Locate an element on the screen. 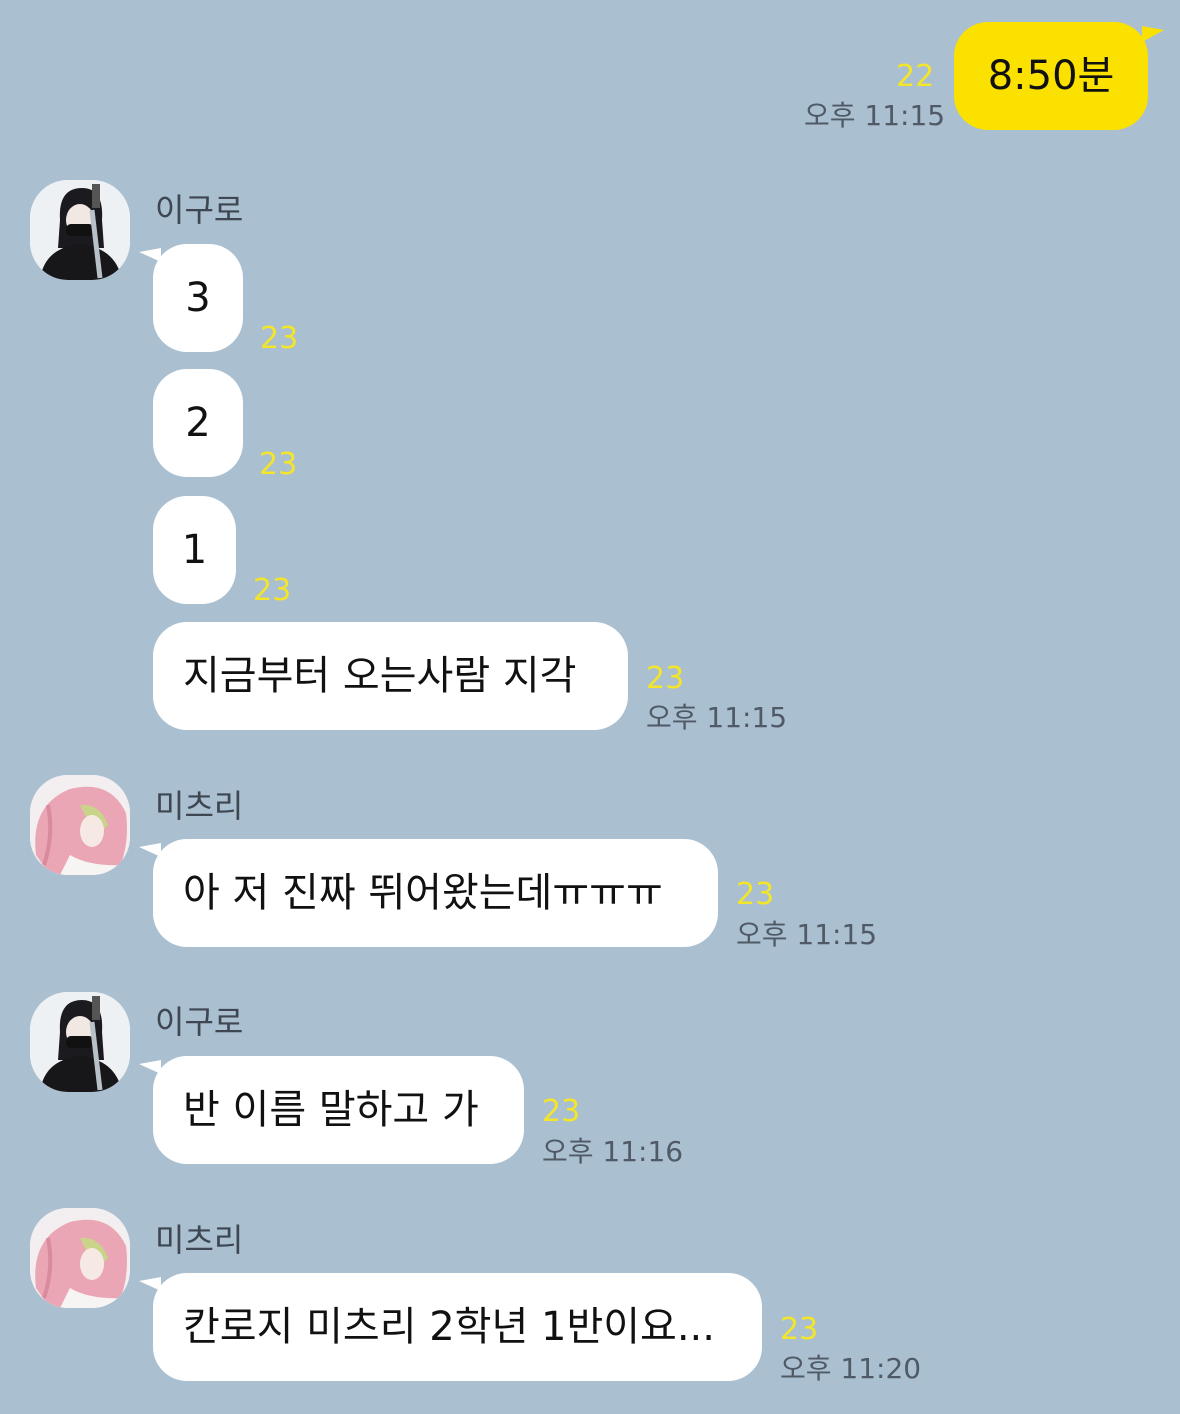 This screenshot has height=1414, width=1180. my-message-bubble: 8:50분 is located at coordinates (1051, 76).